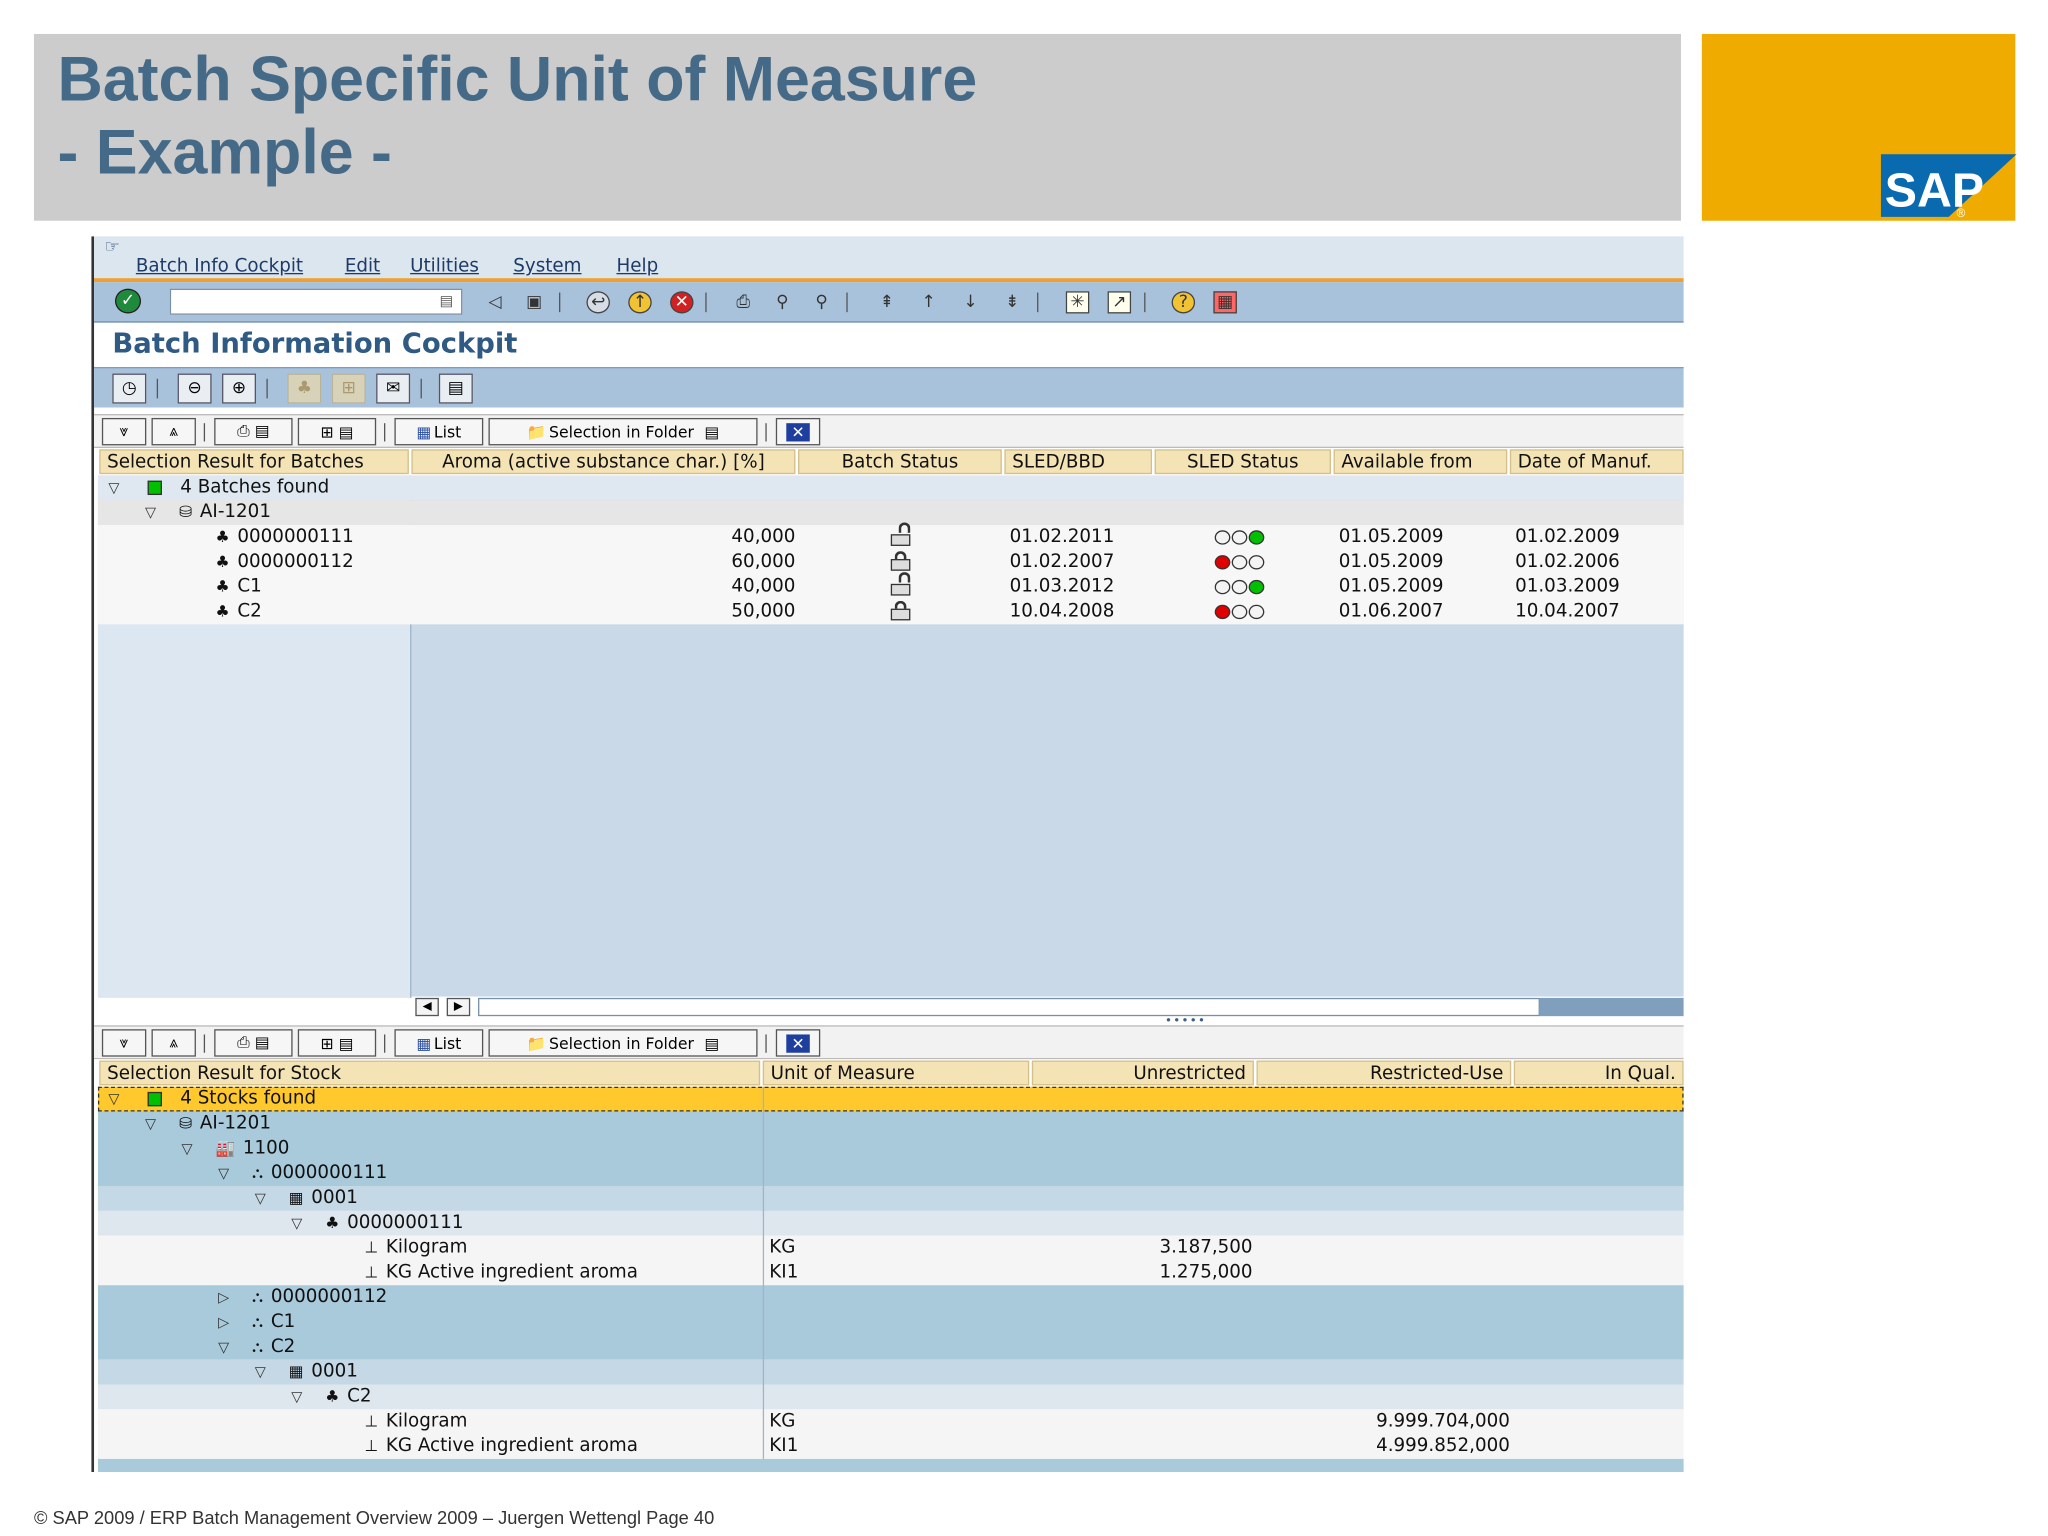  What do you see at coordinates (316, 301) in the screenshot?
I see `command-field: ▤` at bounding box center [316, 301].